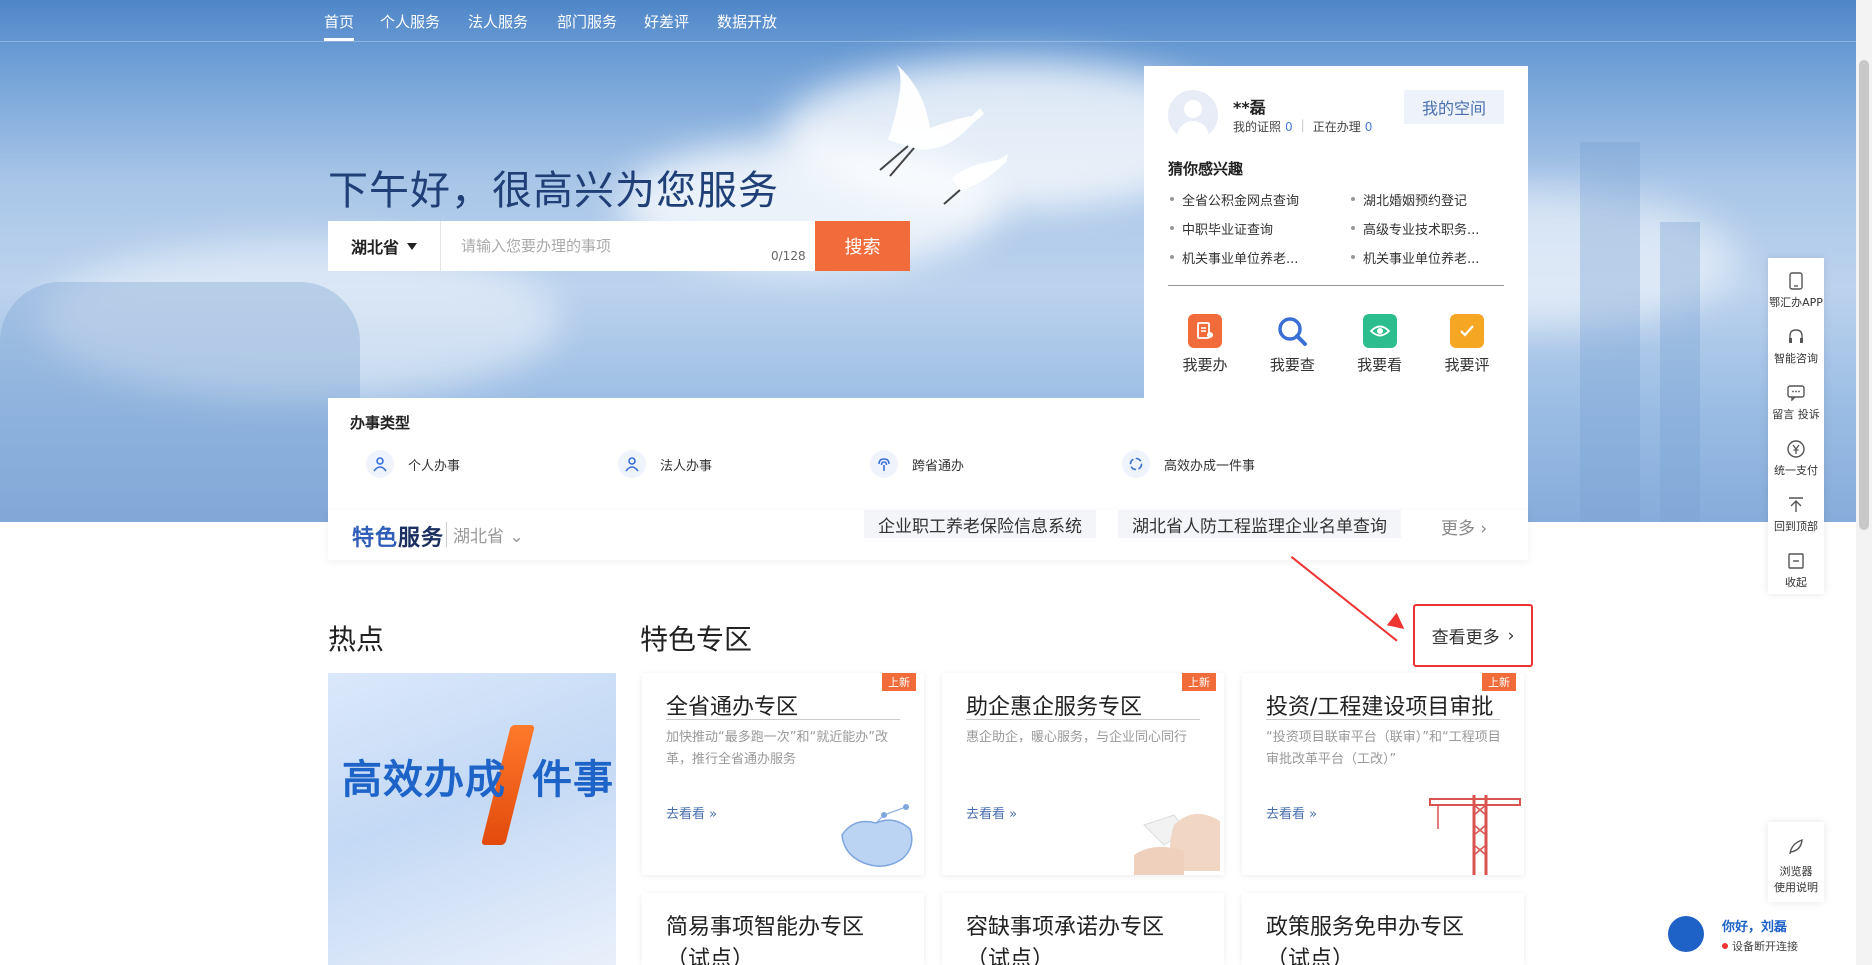 This screenshot has width=1872, height=965. Describe the element at coordinates (374, 247) in the screenshot. I see `region-label: 湖北省` at that location.